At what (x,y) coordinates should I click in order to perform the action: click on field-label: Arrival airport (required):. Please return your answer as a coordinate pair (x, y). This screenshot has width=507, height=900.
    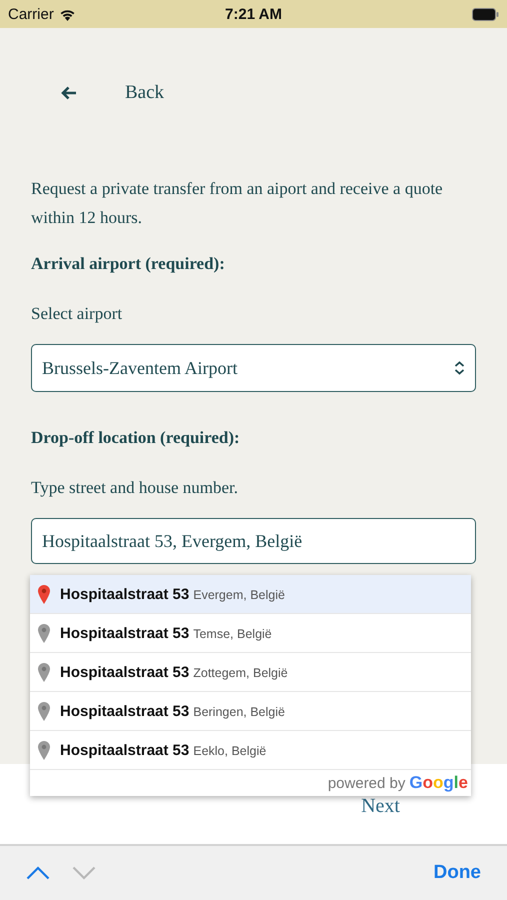
    Looking at the image, I should click on (128, 264).